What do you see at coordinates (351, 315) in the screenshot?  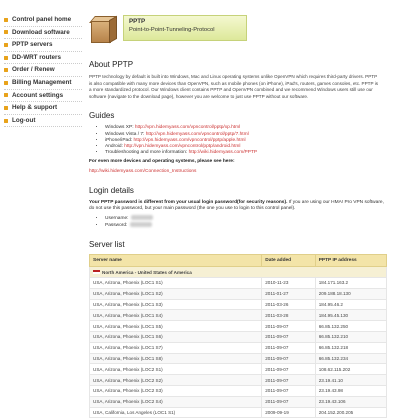 I see `pptp-ip-cell: 184.95.45.130` at bounding box center [351, 315].